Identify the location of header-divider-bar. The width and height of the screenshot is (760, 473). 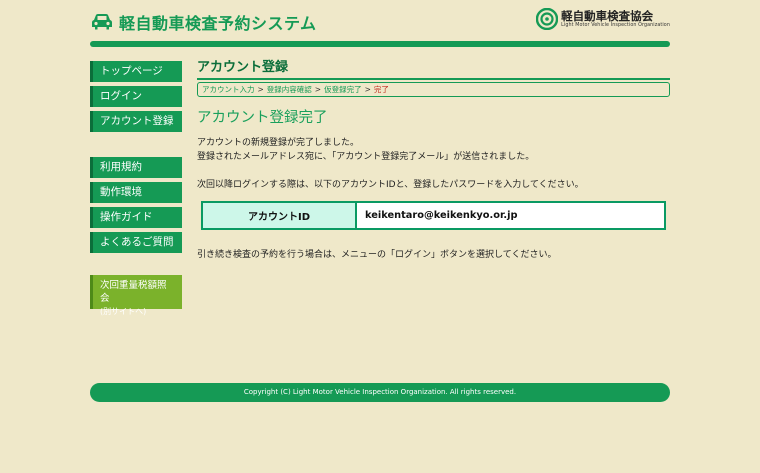
(380, 44).